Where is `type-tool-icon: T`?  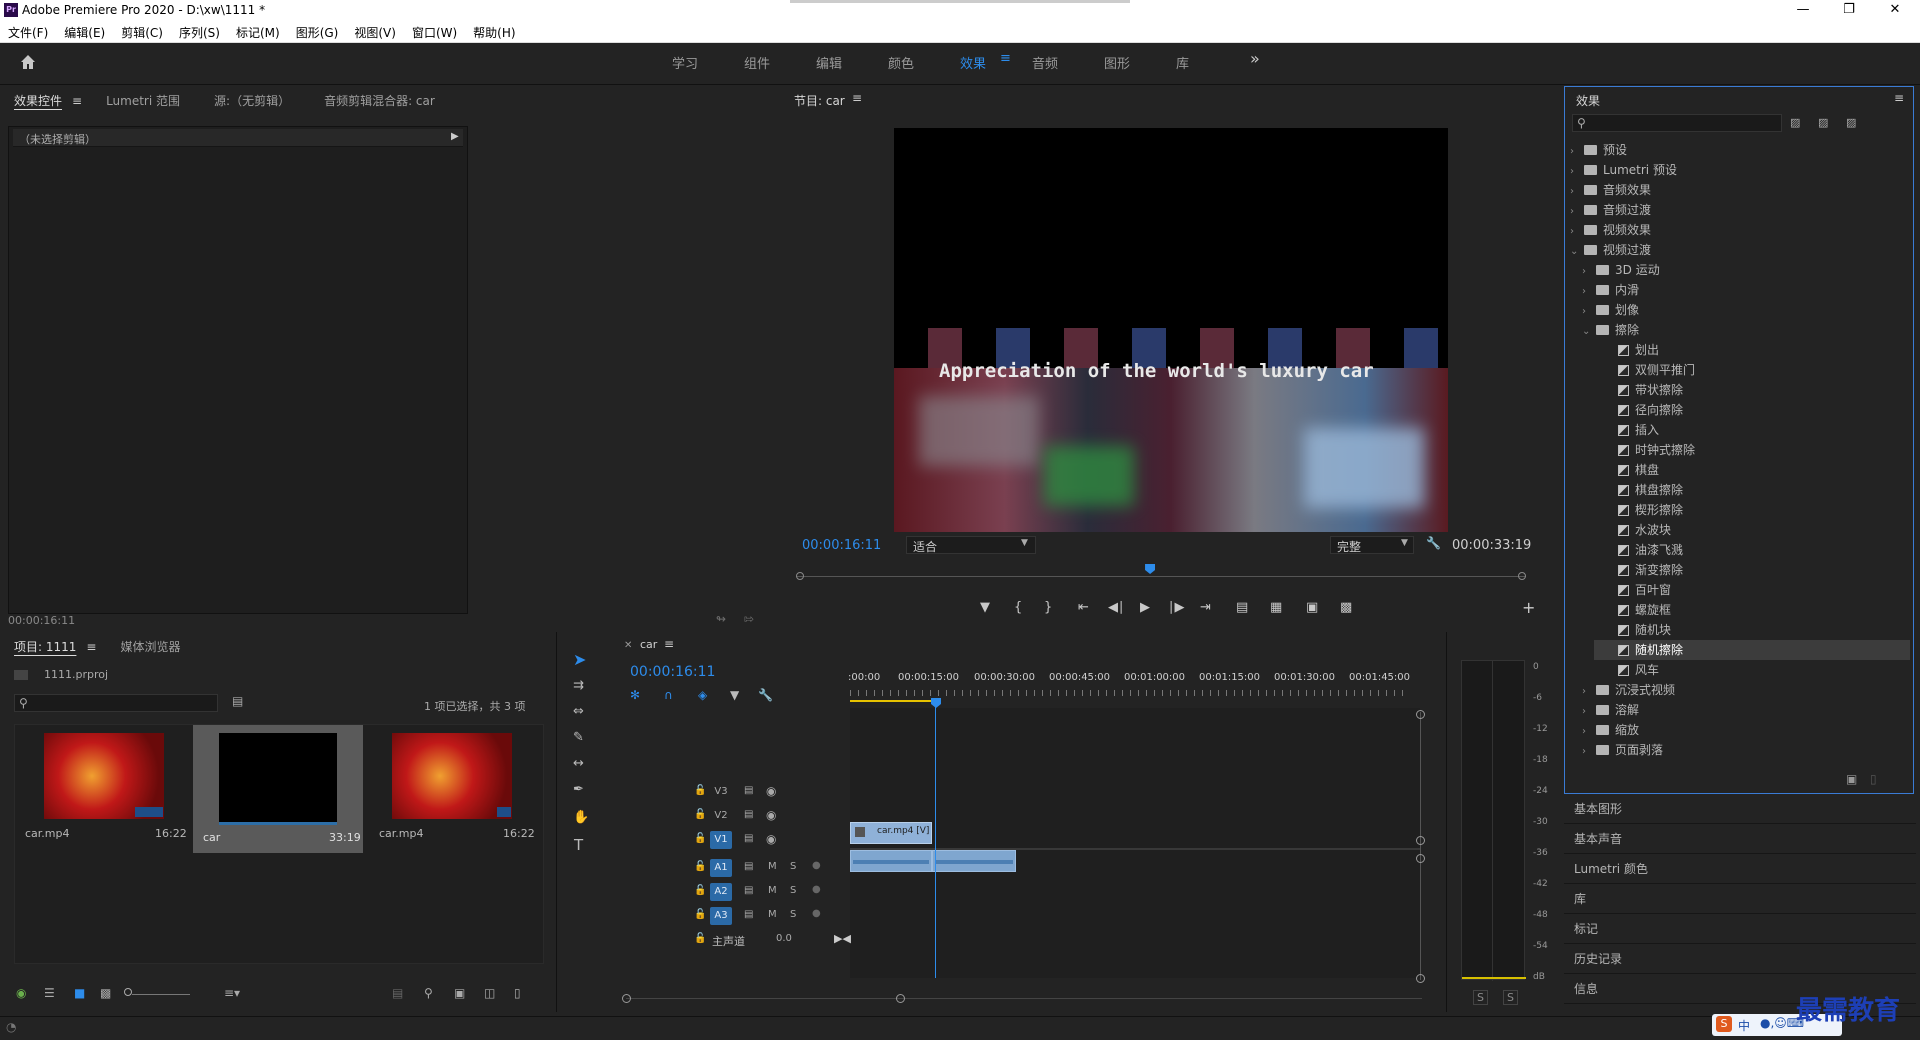 type-tool-icon: T is located at coordinates (578, 845).